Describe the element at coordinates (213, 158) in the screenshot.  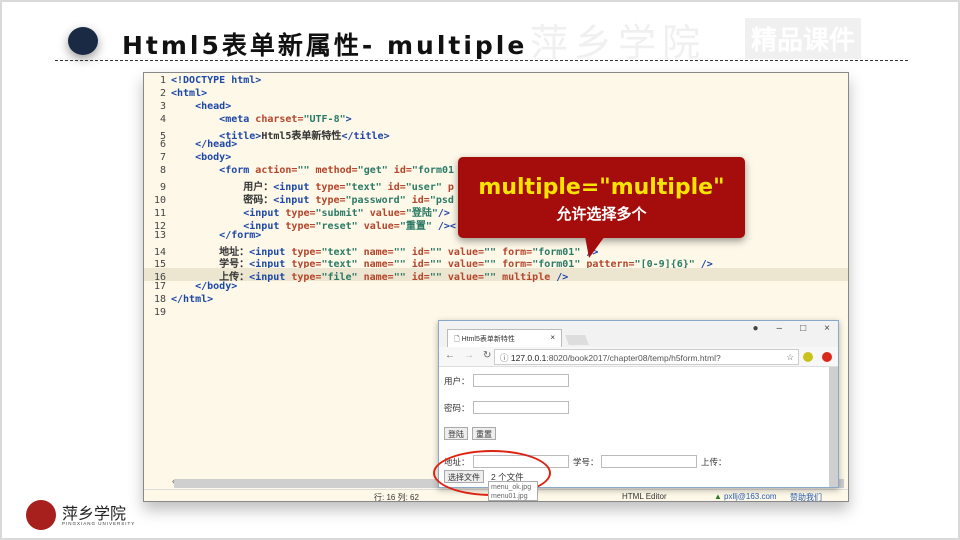
I see `code-token: <body>` at that location.